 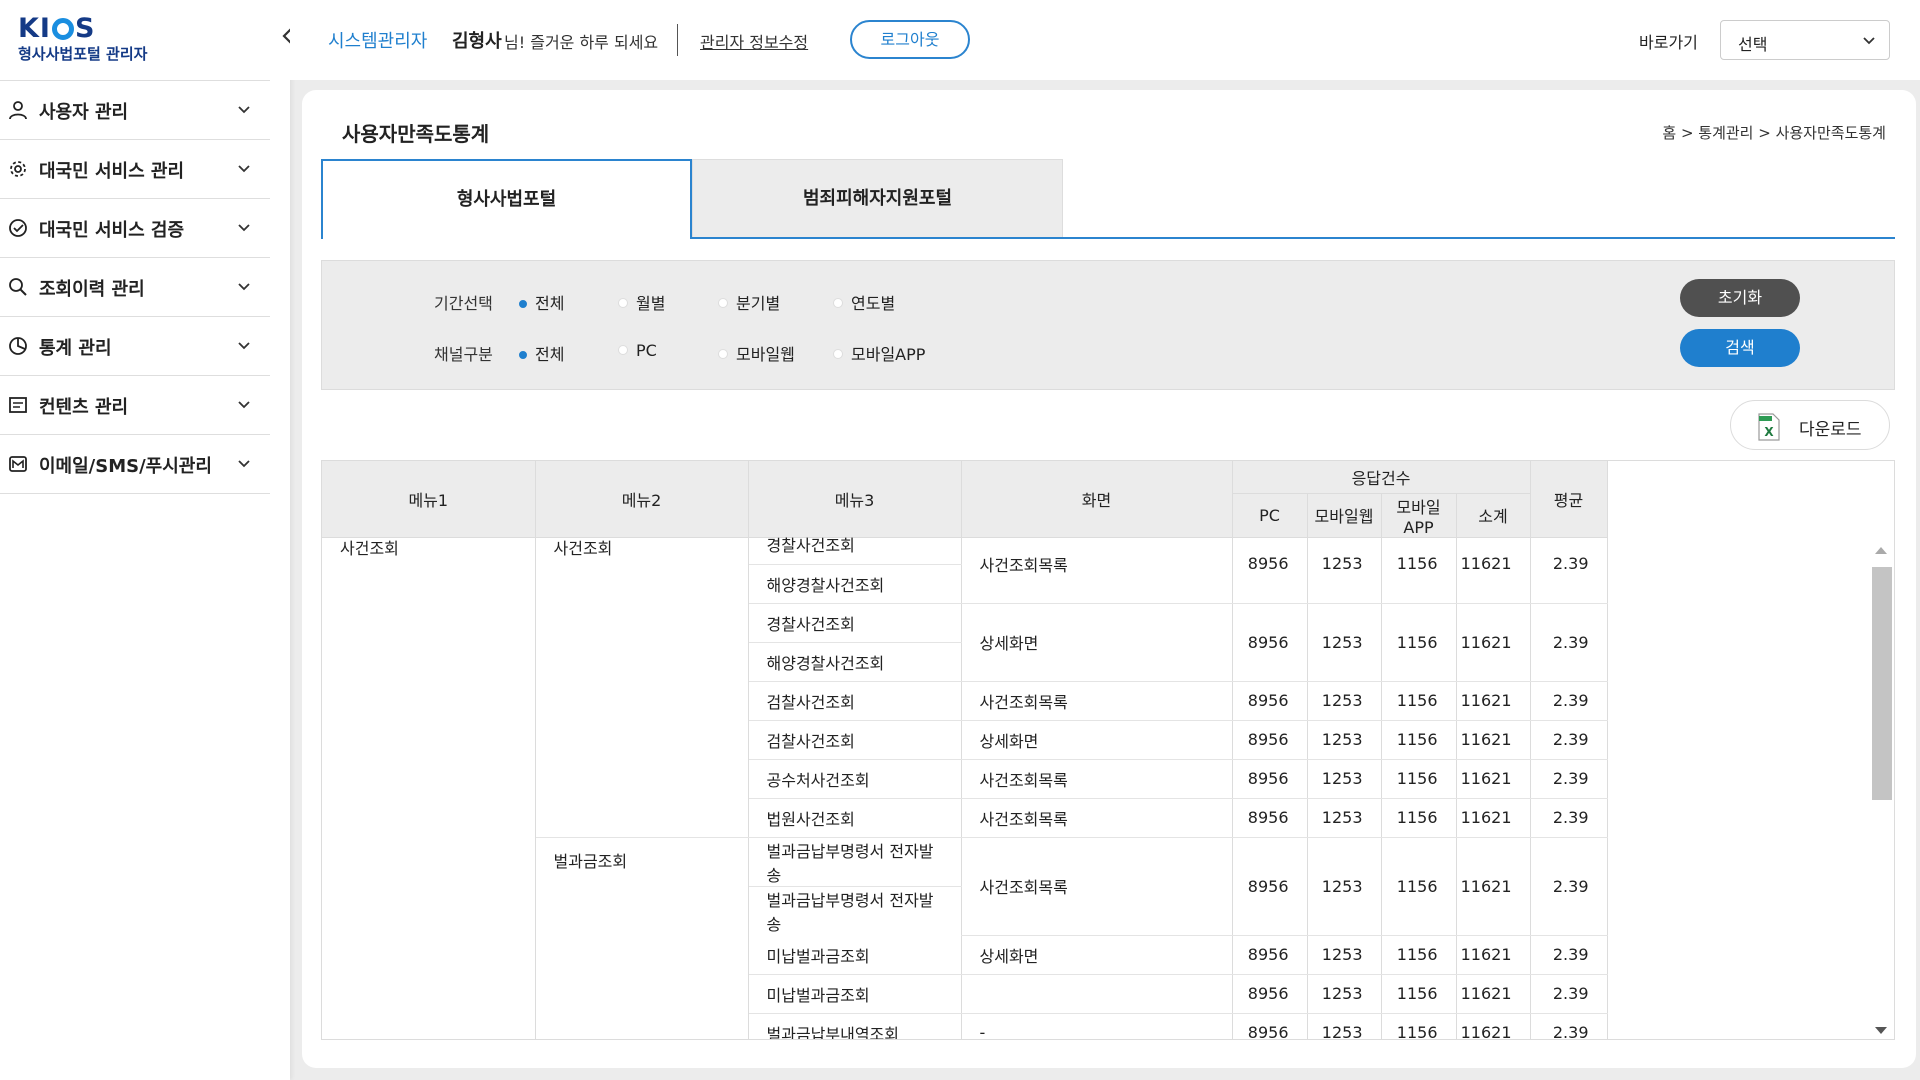 I want to click on sidebar-item-email-sms-push: 이메일/SMS/푸시관리, so click(x=135, y=464).